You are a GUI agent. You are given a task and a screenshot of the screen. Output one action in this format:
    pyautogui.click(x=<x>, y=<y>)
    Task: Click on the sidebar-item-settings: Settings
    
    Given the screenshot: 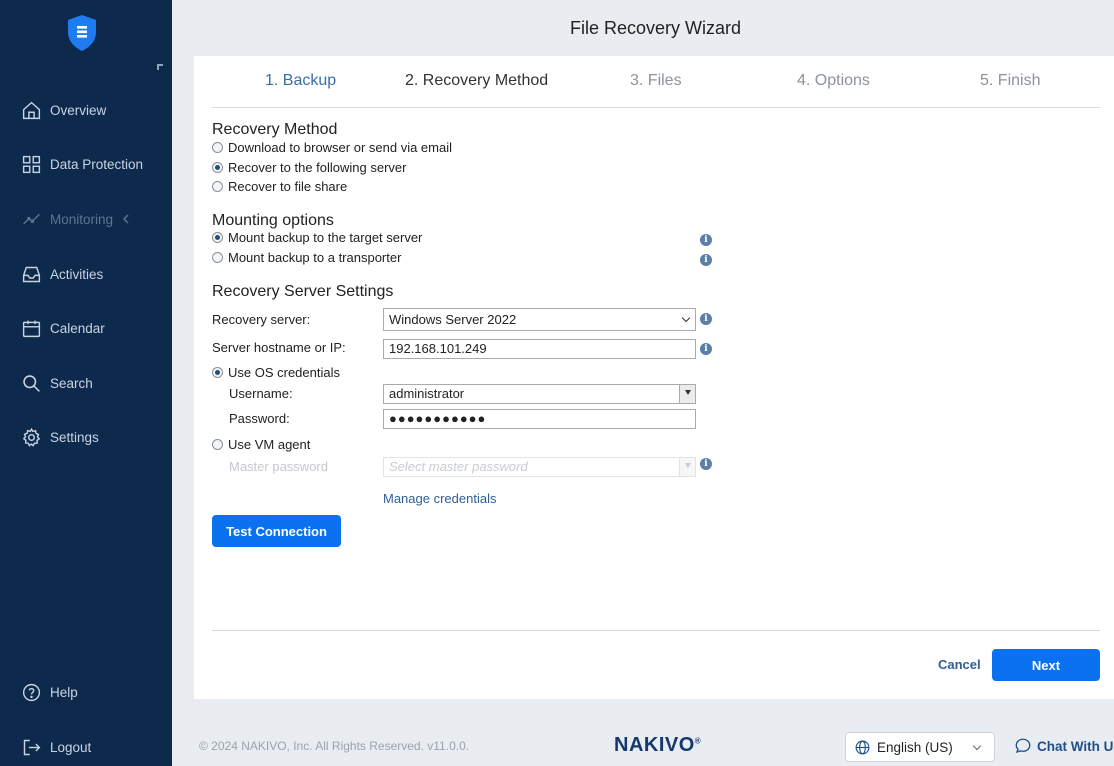 What is the action you would take?
    pyautogui.click(x=86, y=437)
    